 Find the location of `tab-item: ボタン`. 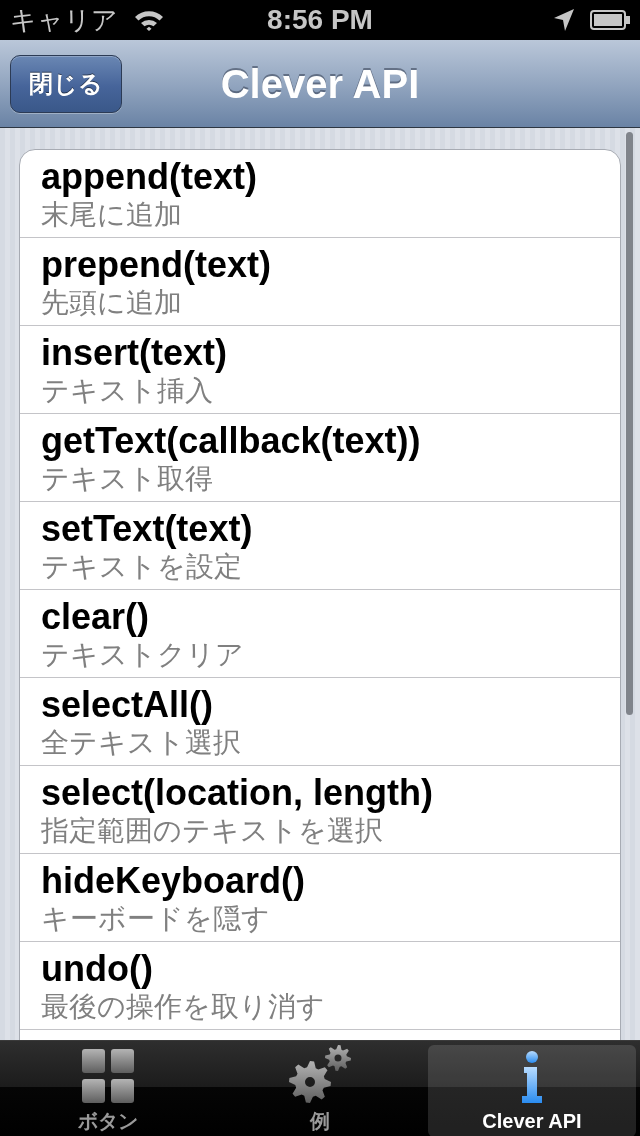

tab-item: ボタン is located at coordinates (108, 1090).